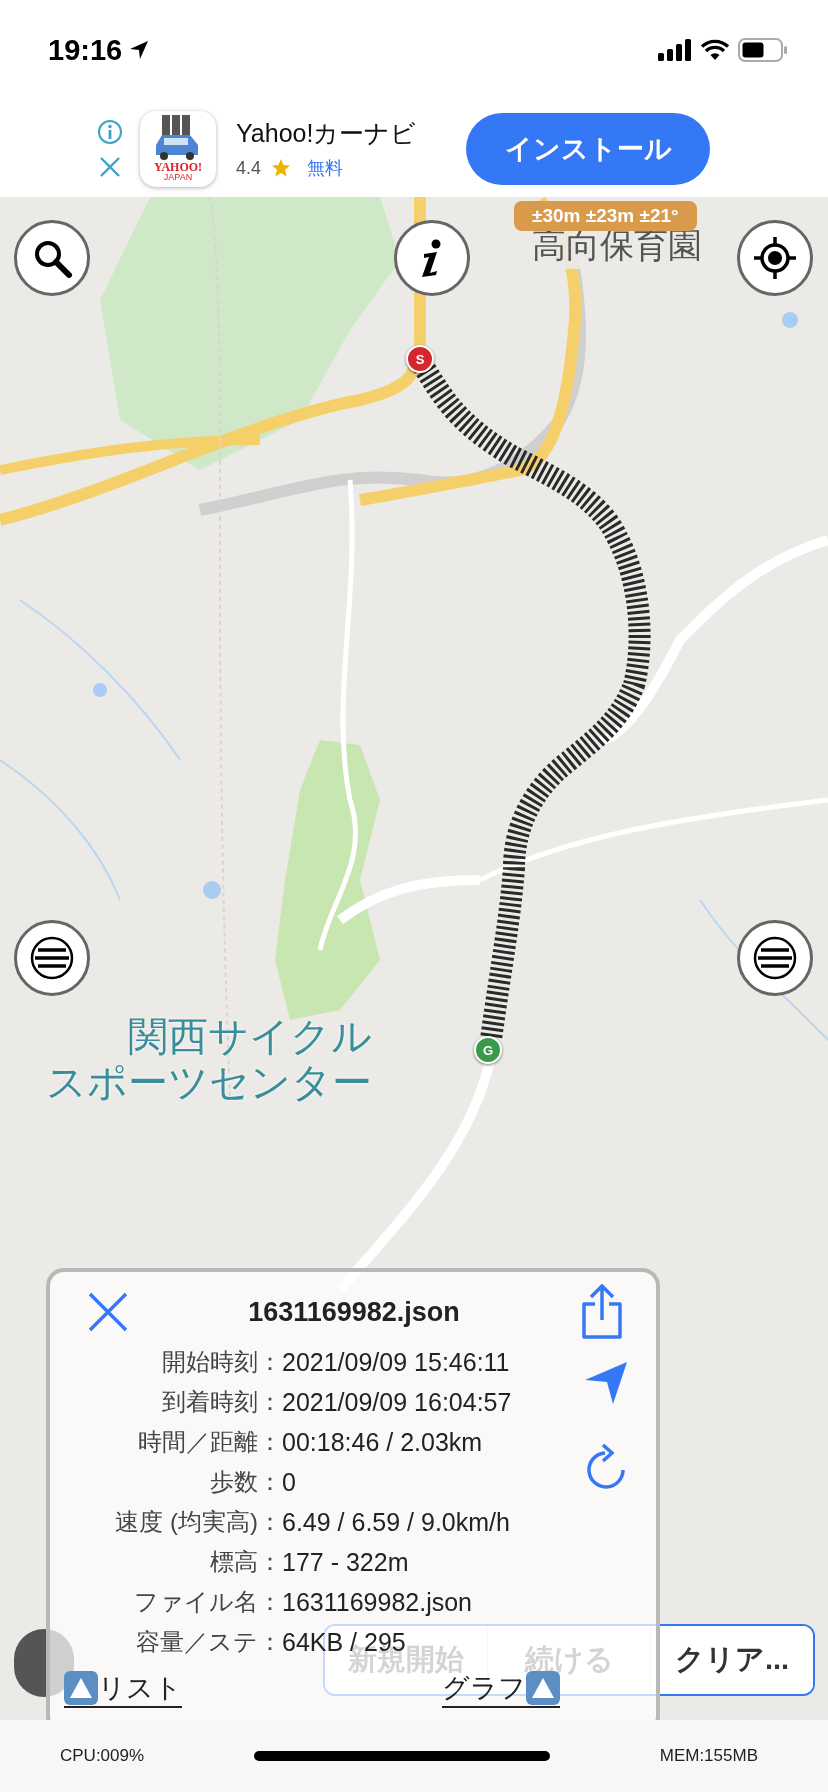 This screenshot has height=1792, width=828. Describe the element at coordinates (289, 1482) in the screenshot. I see `field-value: 0` at that location.